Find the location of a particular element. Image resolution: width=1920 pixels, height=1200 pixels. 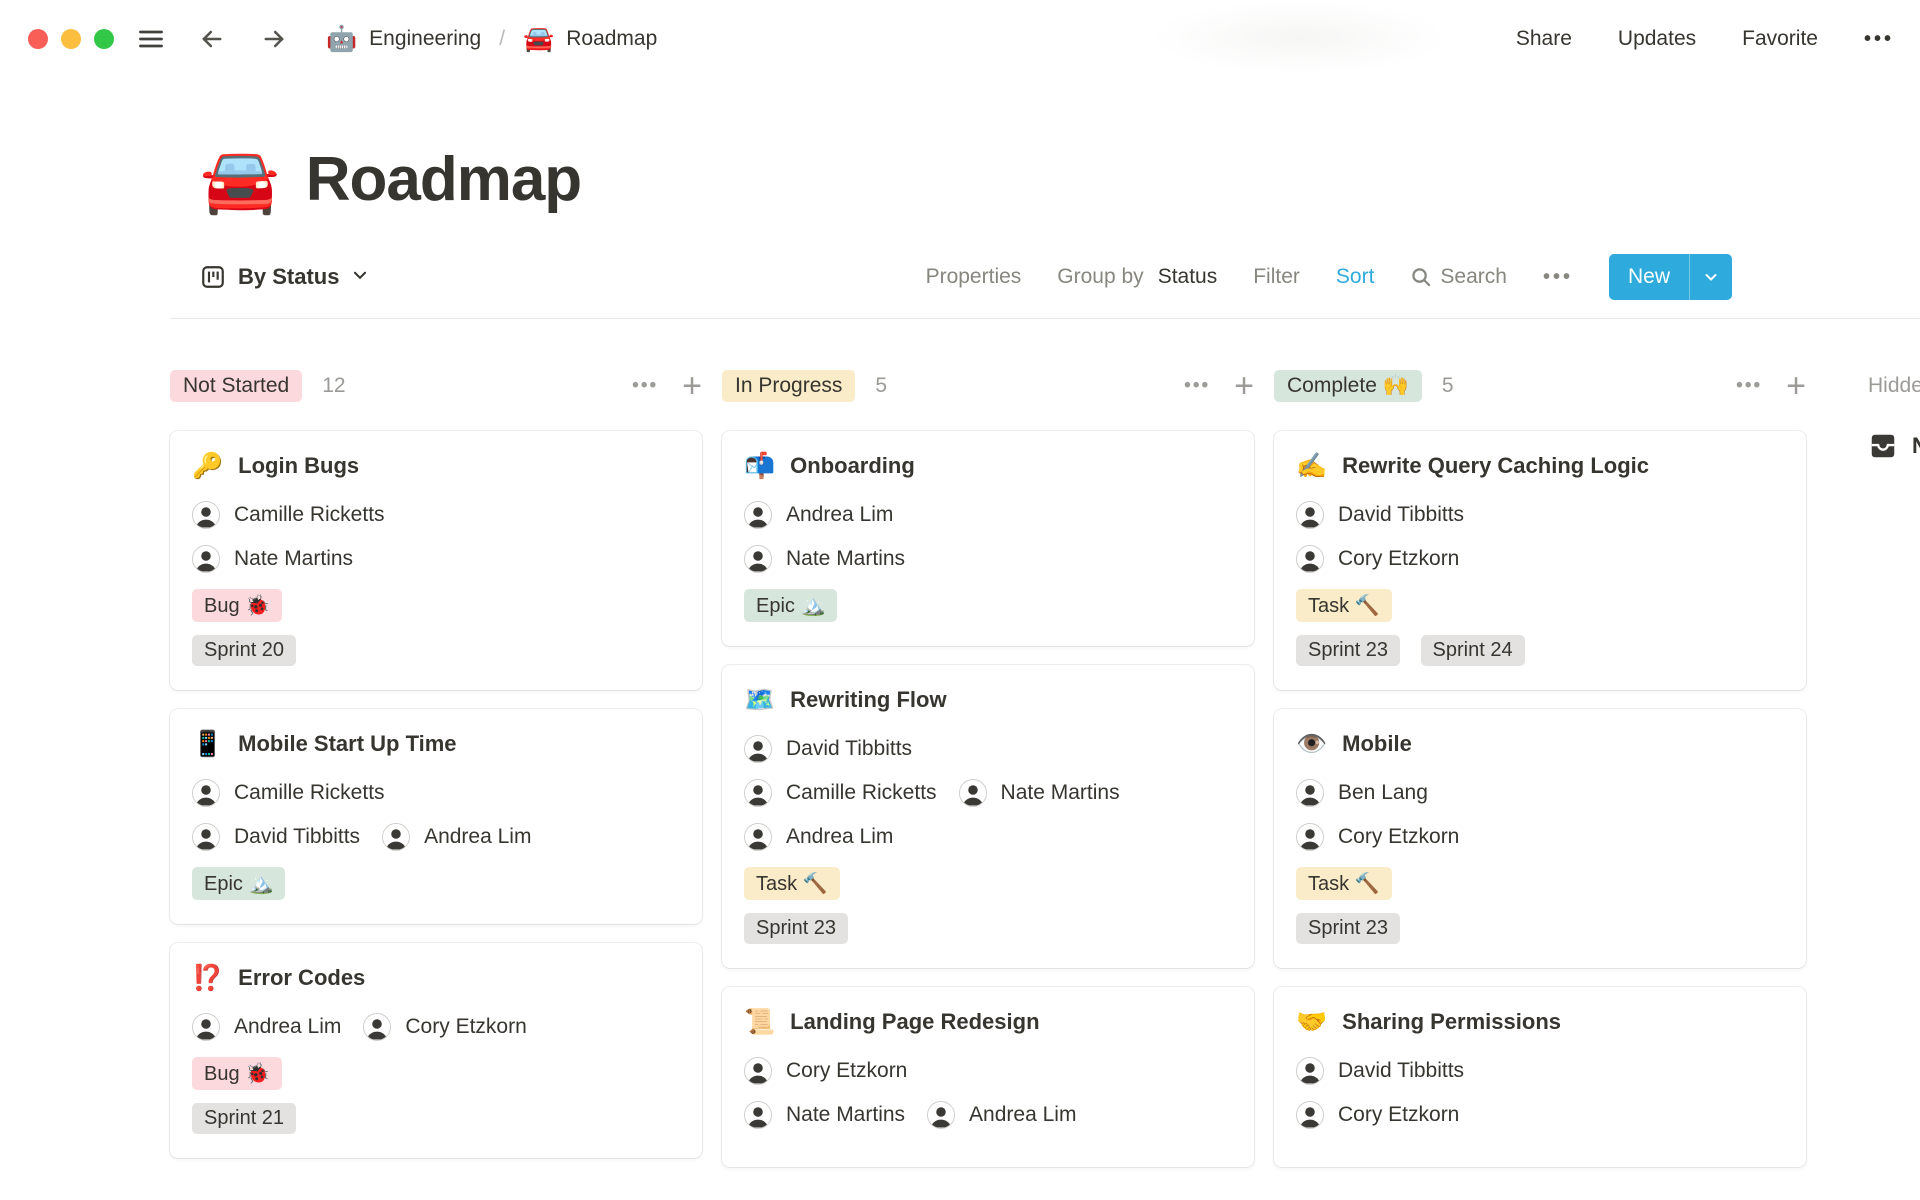

card-title-text: Rewriting Flow is located at coordinates (868, 699).